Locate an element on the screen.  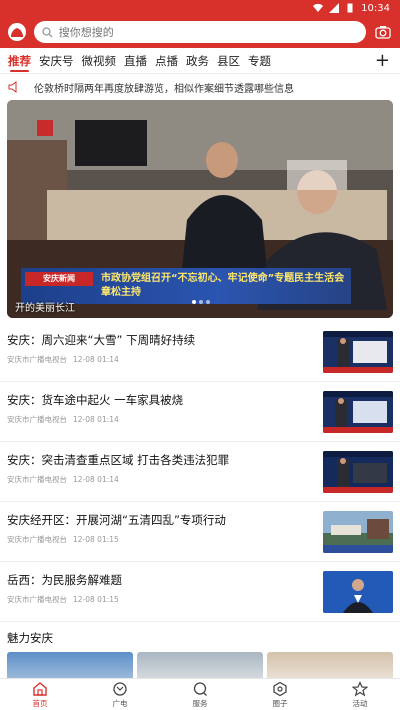
carousel-indicator is located at coordinates (201, 302).